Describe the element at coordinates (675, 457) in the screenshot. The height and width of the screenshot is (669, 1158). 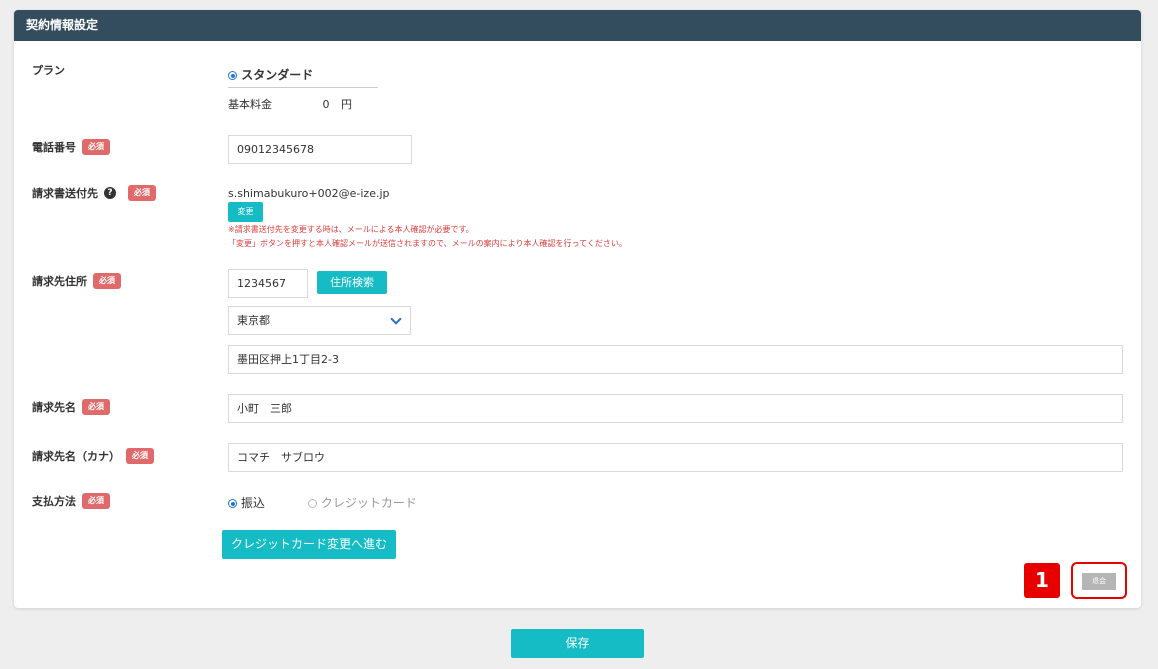
I see `billing-kana-input: コマチ サブロウ` at that location.